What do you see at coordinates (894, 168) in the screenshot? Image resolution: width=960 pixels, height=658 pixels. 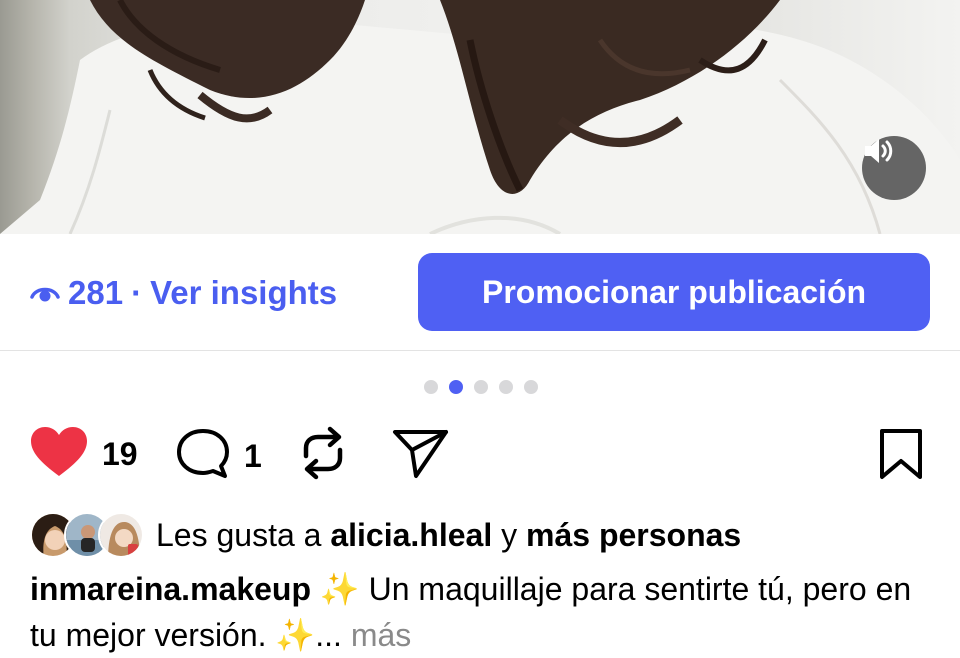 I see `volume-button` at bounding box center [894, 168].